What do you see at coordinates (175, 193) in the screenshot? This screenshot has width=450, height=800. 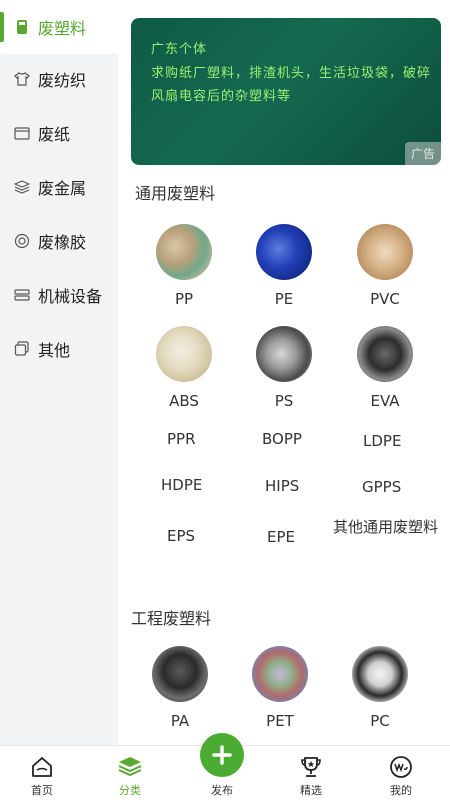 I see `section-title-general: 通用废塑料` at bounding box center [175, 193].